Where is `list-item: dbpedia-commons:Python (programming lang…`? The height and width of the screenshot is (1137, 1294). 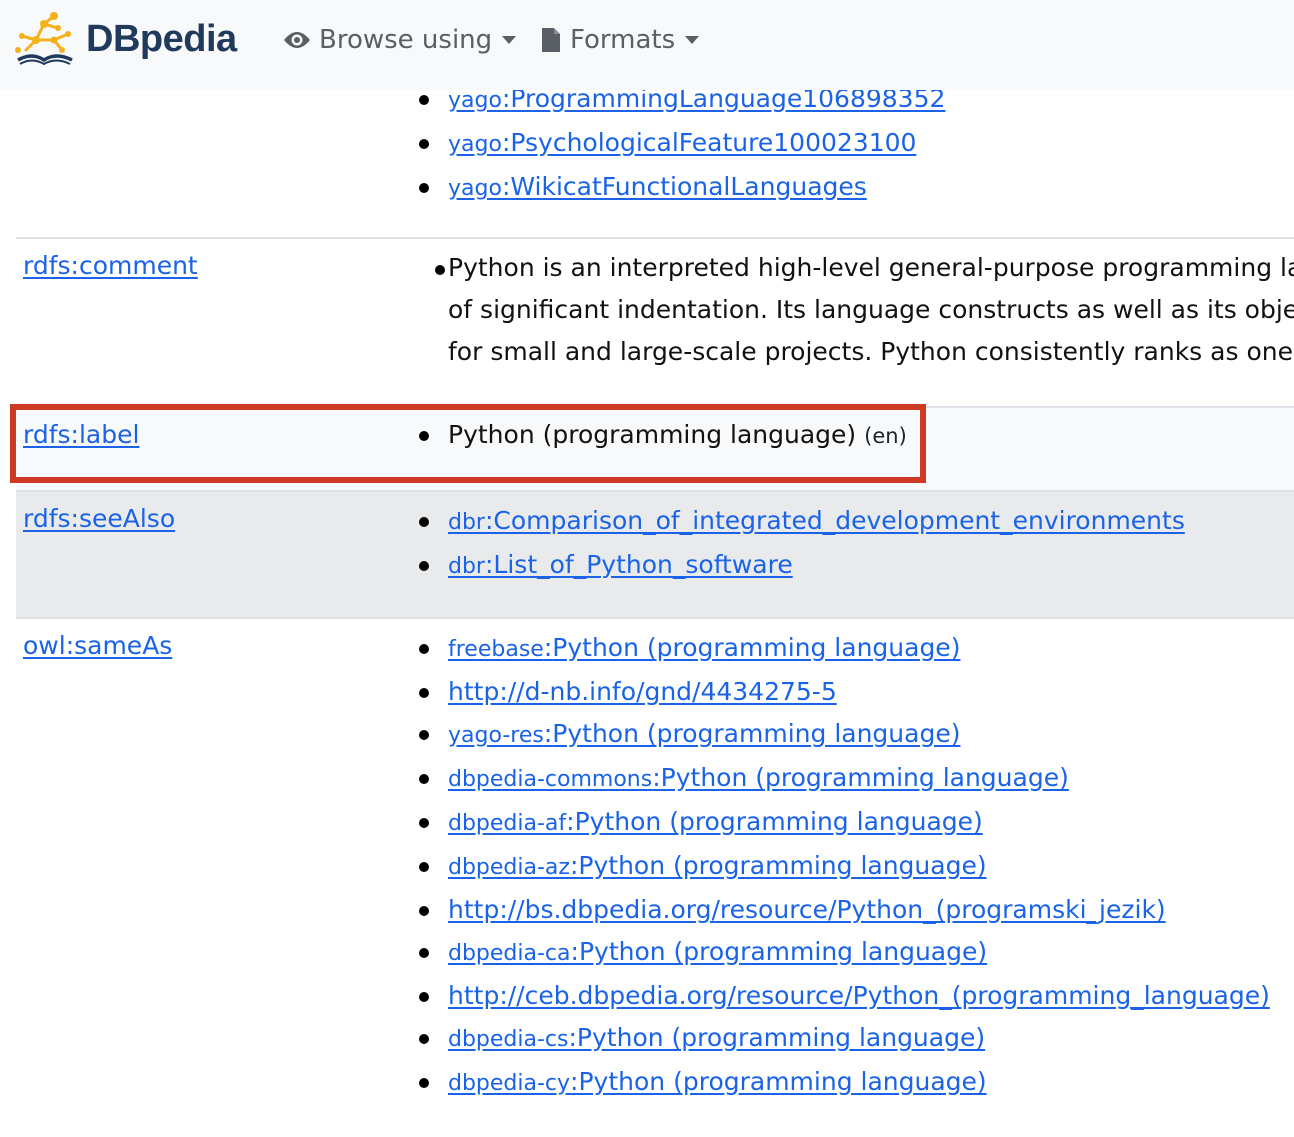 list-item: dbpedia-commons:Python (programming lang… is located at coordinates (843, 779).